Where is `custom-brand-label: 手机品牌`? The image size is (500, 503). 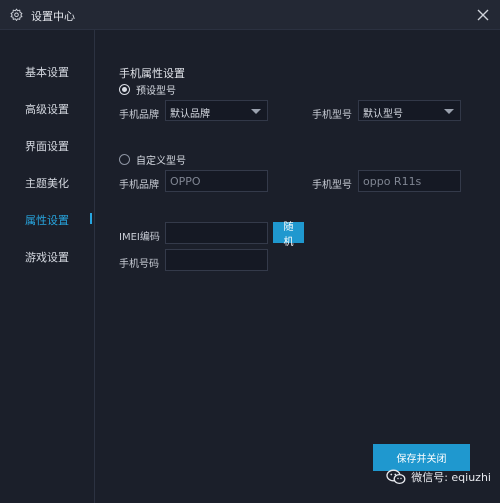 custom-brand-label: 手机品牌 is located at coordinates (139, 185).